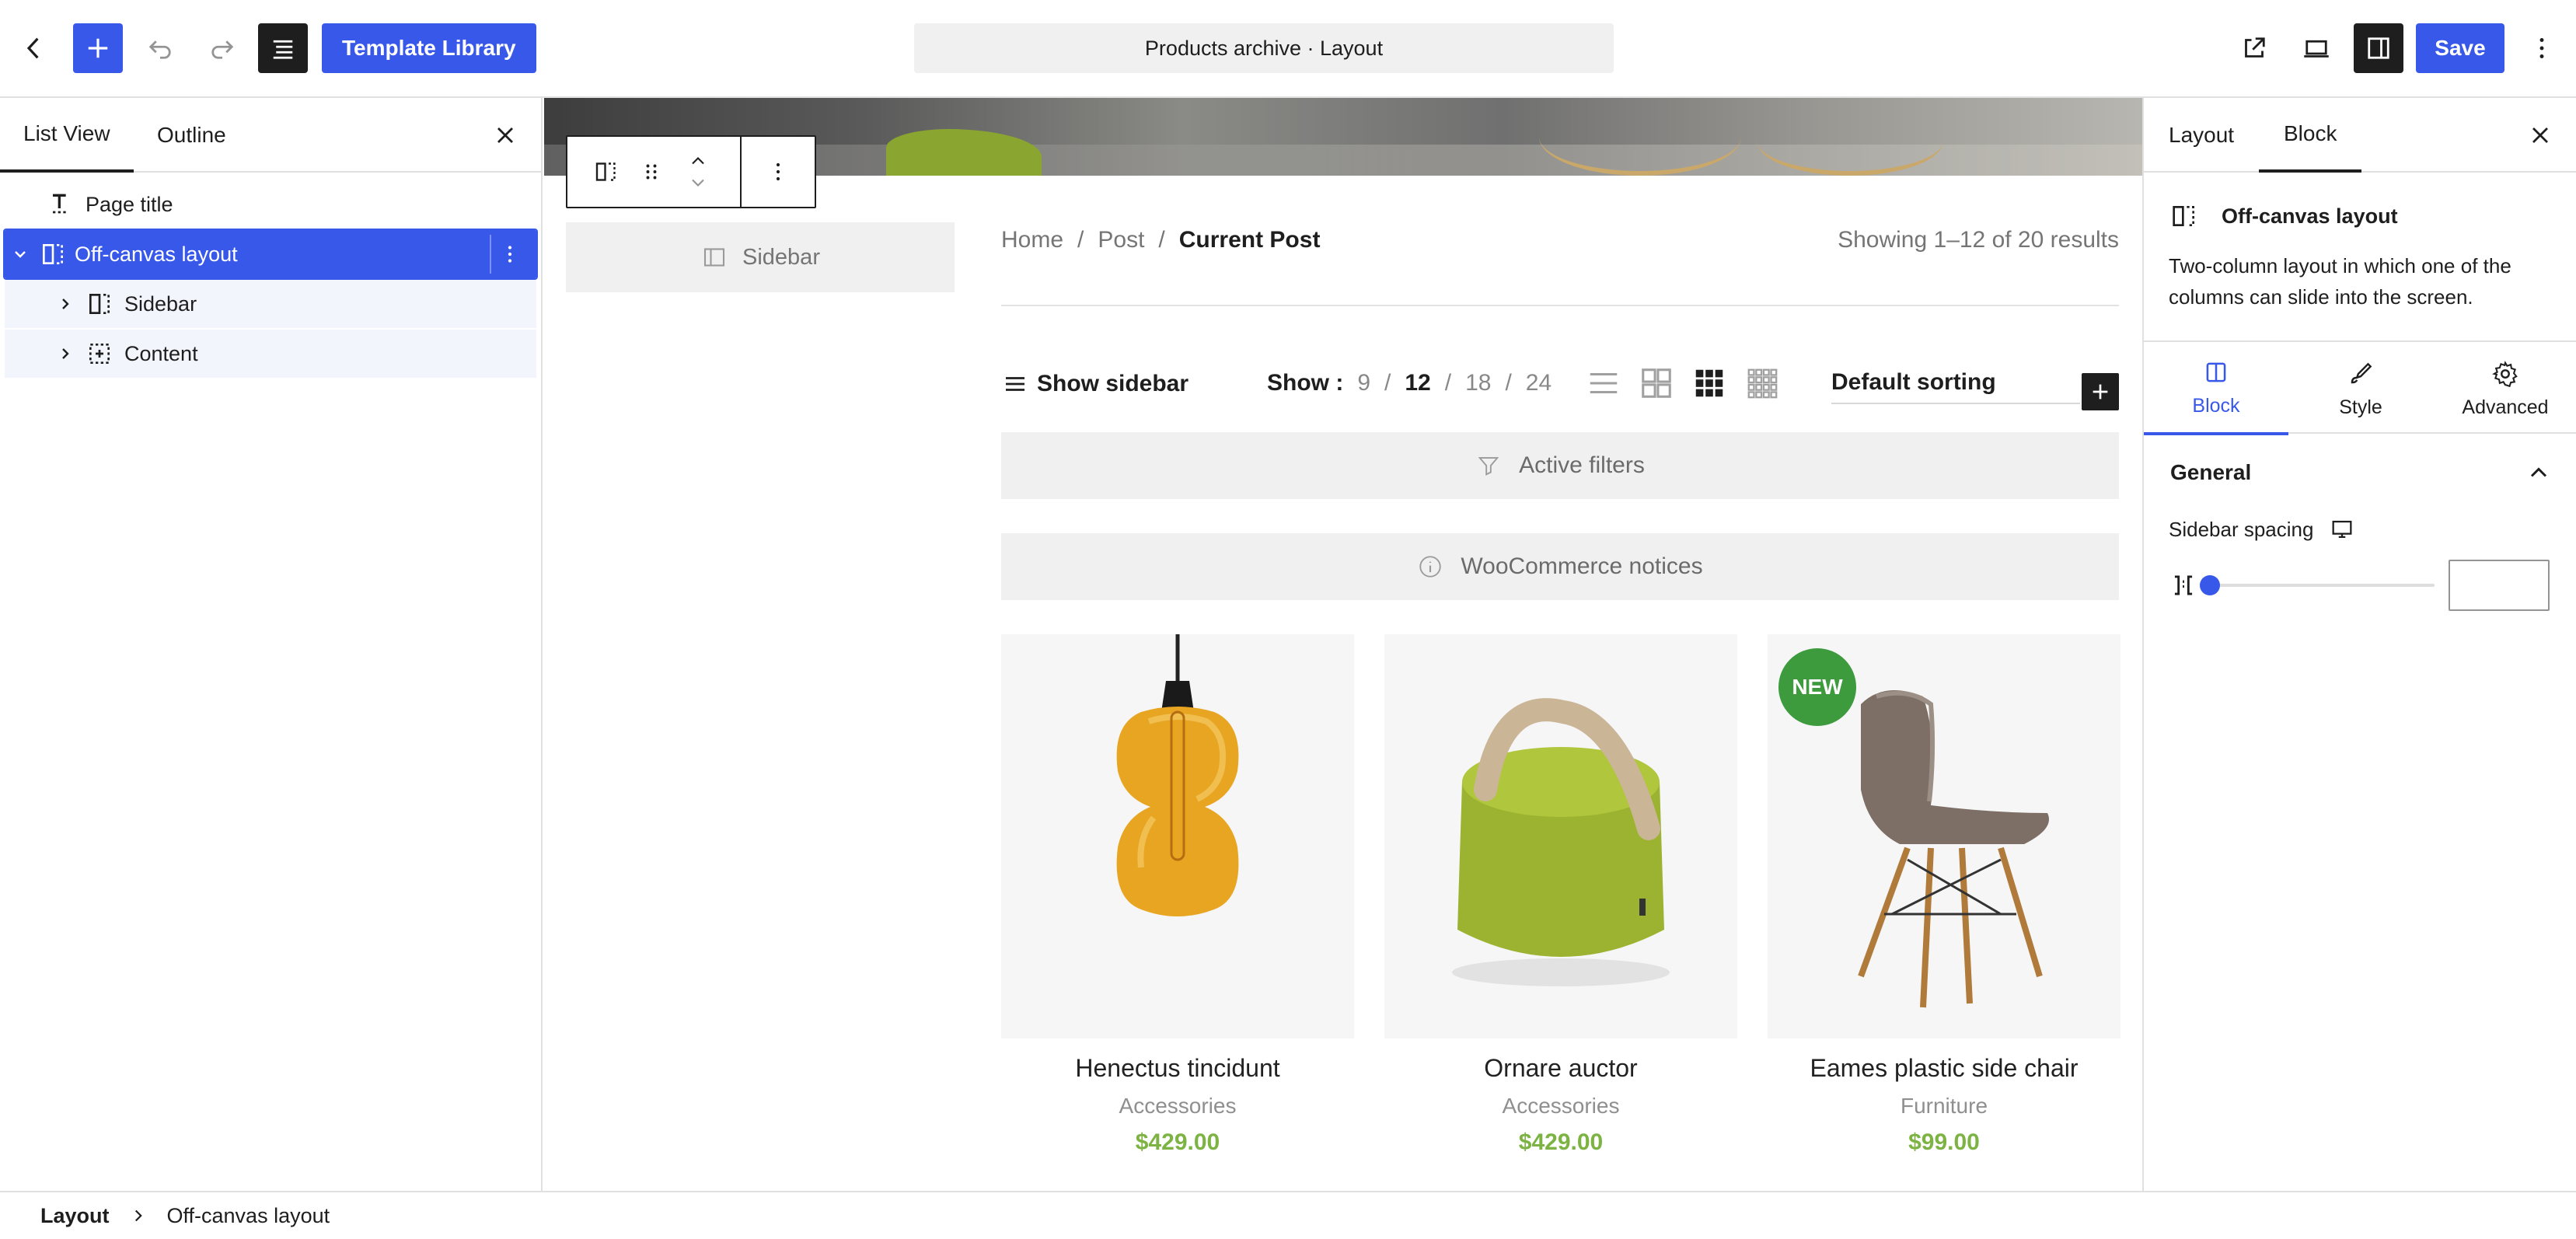 Image resolution: width=2576 pixels, height=1239 pixels. Describe the element at coordinates (75, 1216) in the screenshot. I see `footer-crumb-layout: Layout` at that location.